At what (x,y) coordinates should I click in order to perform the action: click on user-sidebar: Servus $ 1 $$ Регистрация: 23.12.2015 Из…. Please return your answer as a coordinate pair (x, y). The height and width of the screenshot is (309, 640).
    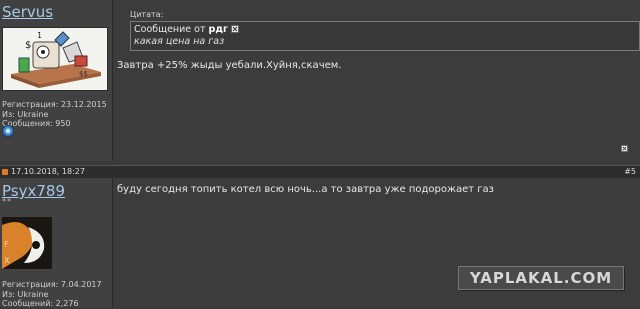
    Looking at the image, I should click on (56, 80).